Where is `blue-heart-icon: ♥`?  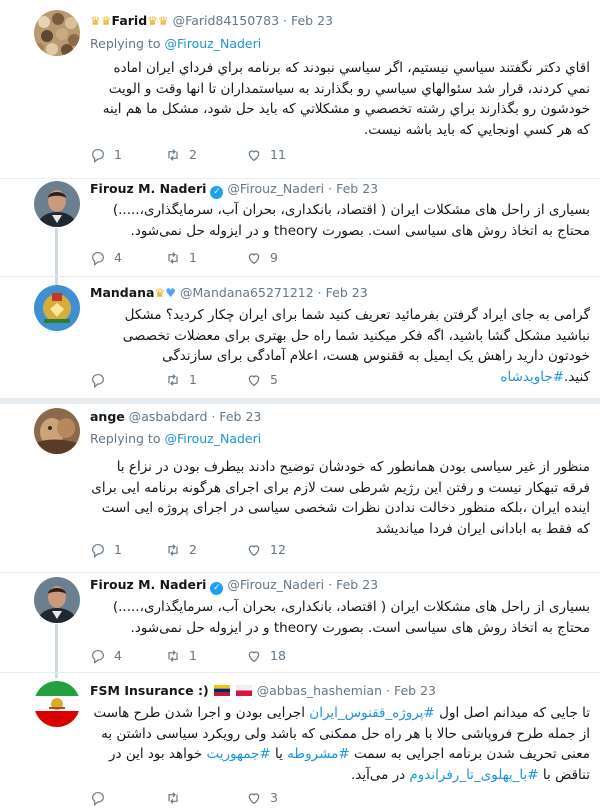
blue-heart-icon: ♥ is located at coordinates (171, 293).